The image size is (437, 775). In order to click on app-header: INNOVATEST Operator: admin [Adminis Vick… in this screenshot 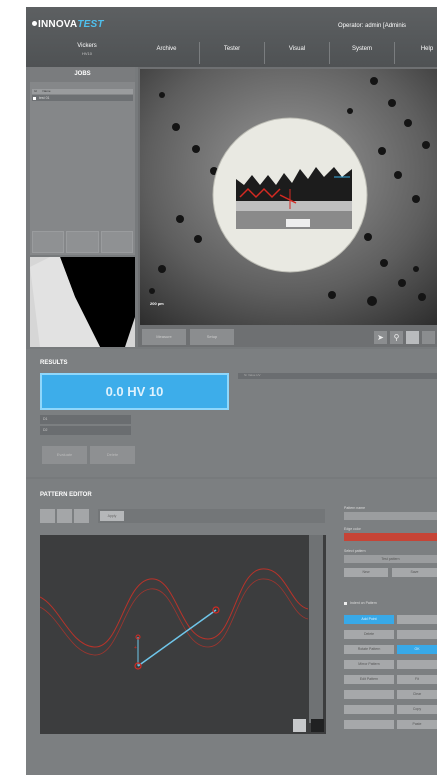, I will do `click(231, 37)`.